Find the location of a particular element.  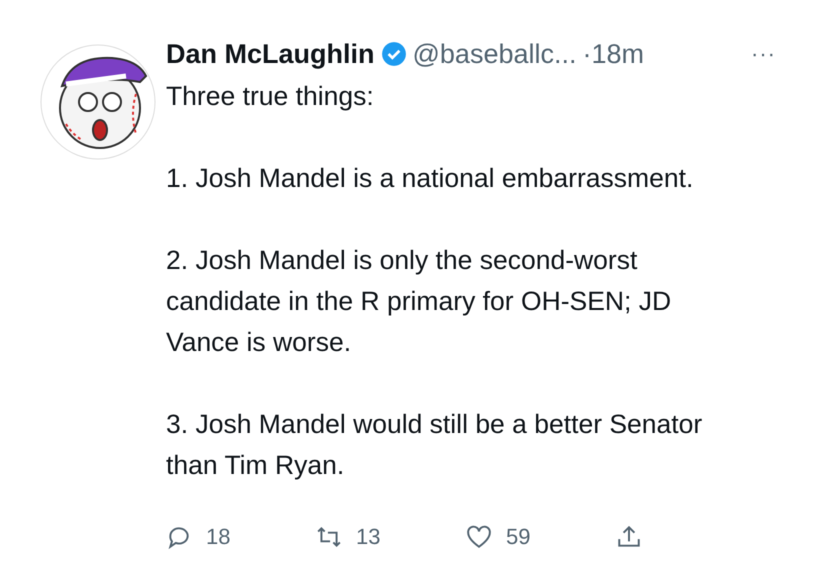

action-count: 13 is located at coordinates (368, 537).